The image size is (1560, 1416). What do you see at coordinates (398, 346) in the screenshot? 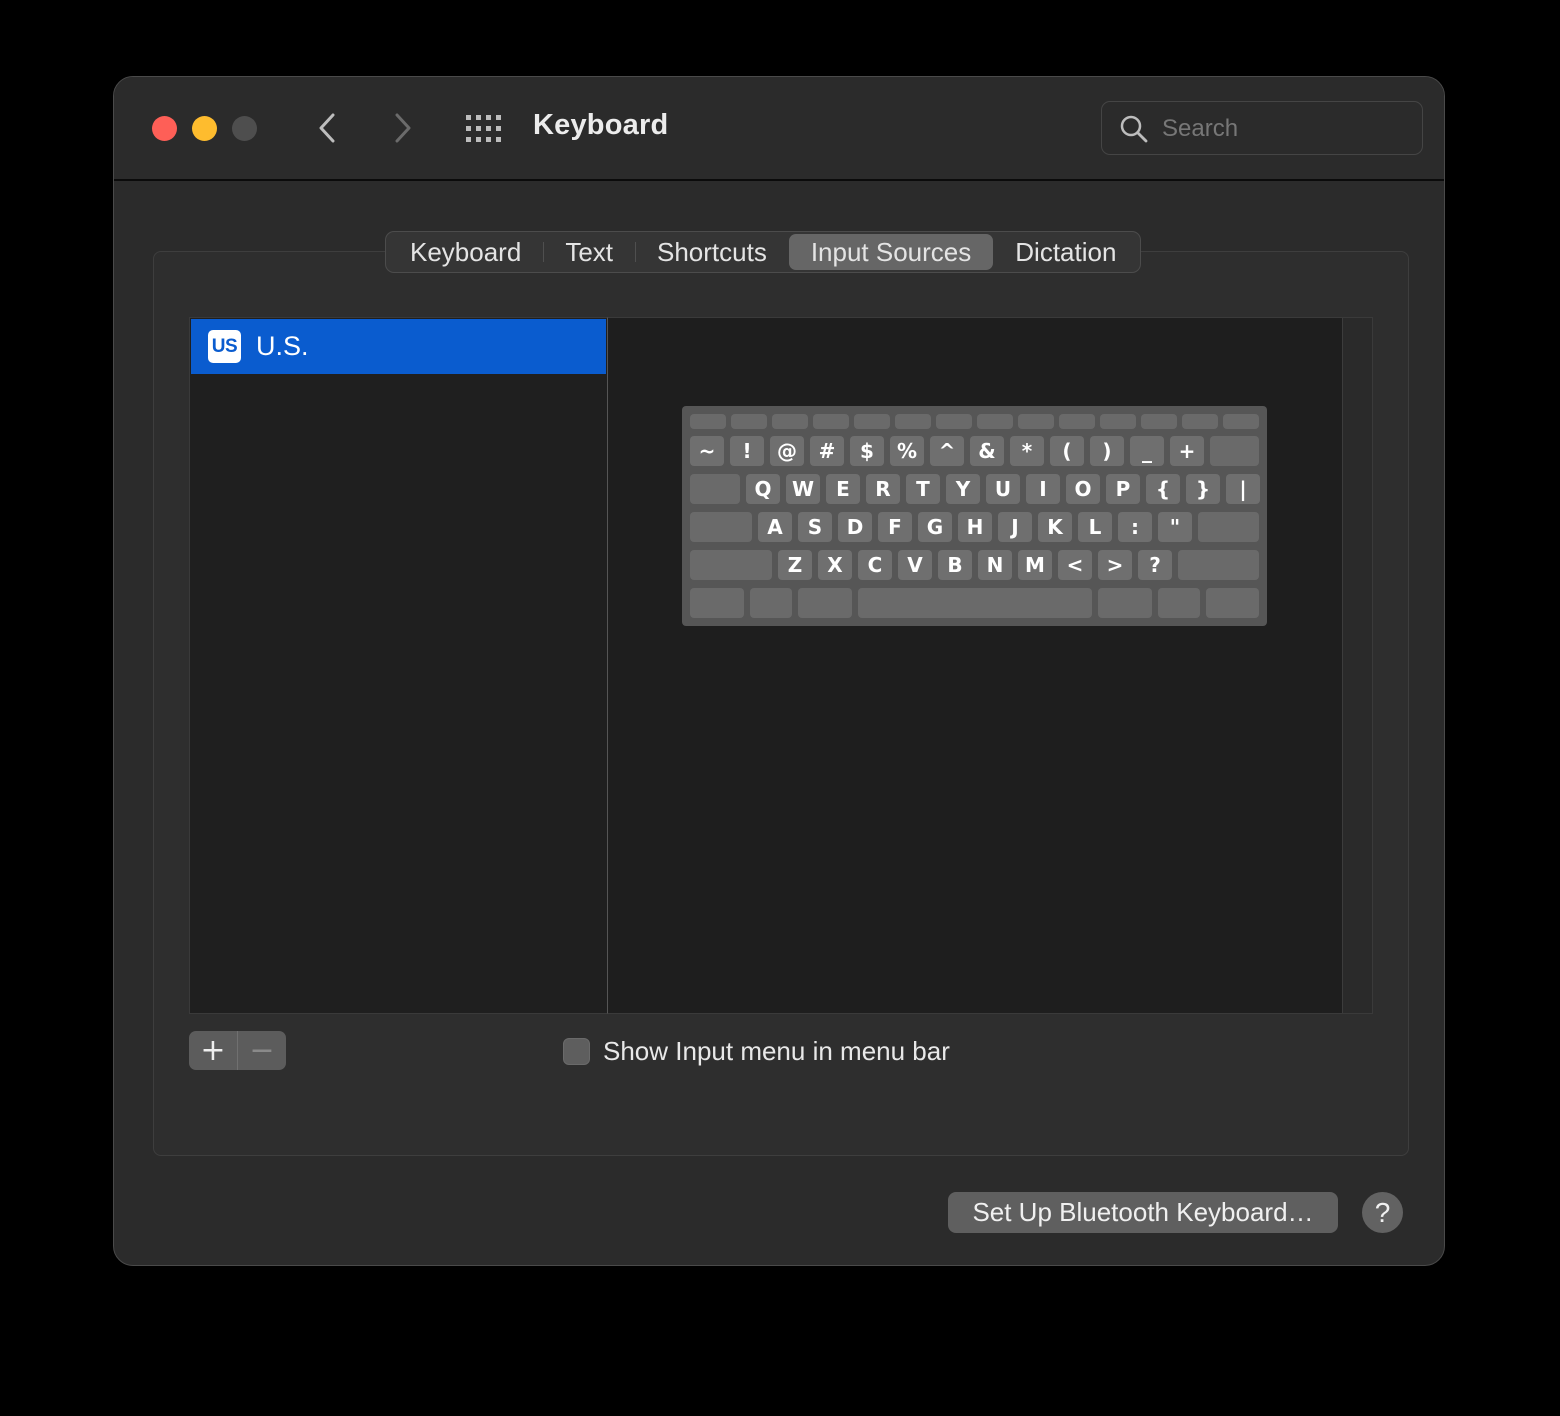
I see `list-item: US U.S.` at bounding box center [398, 346].